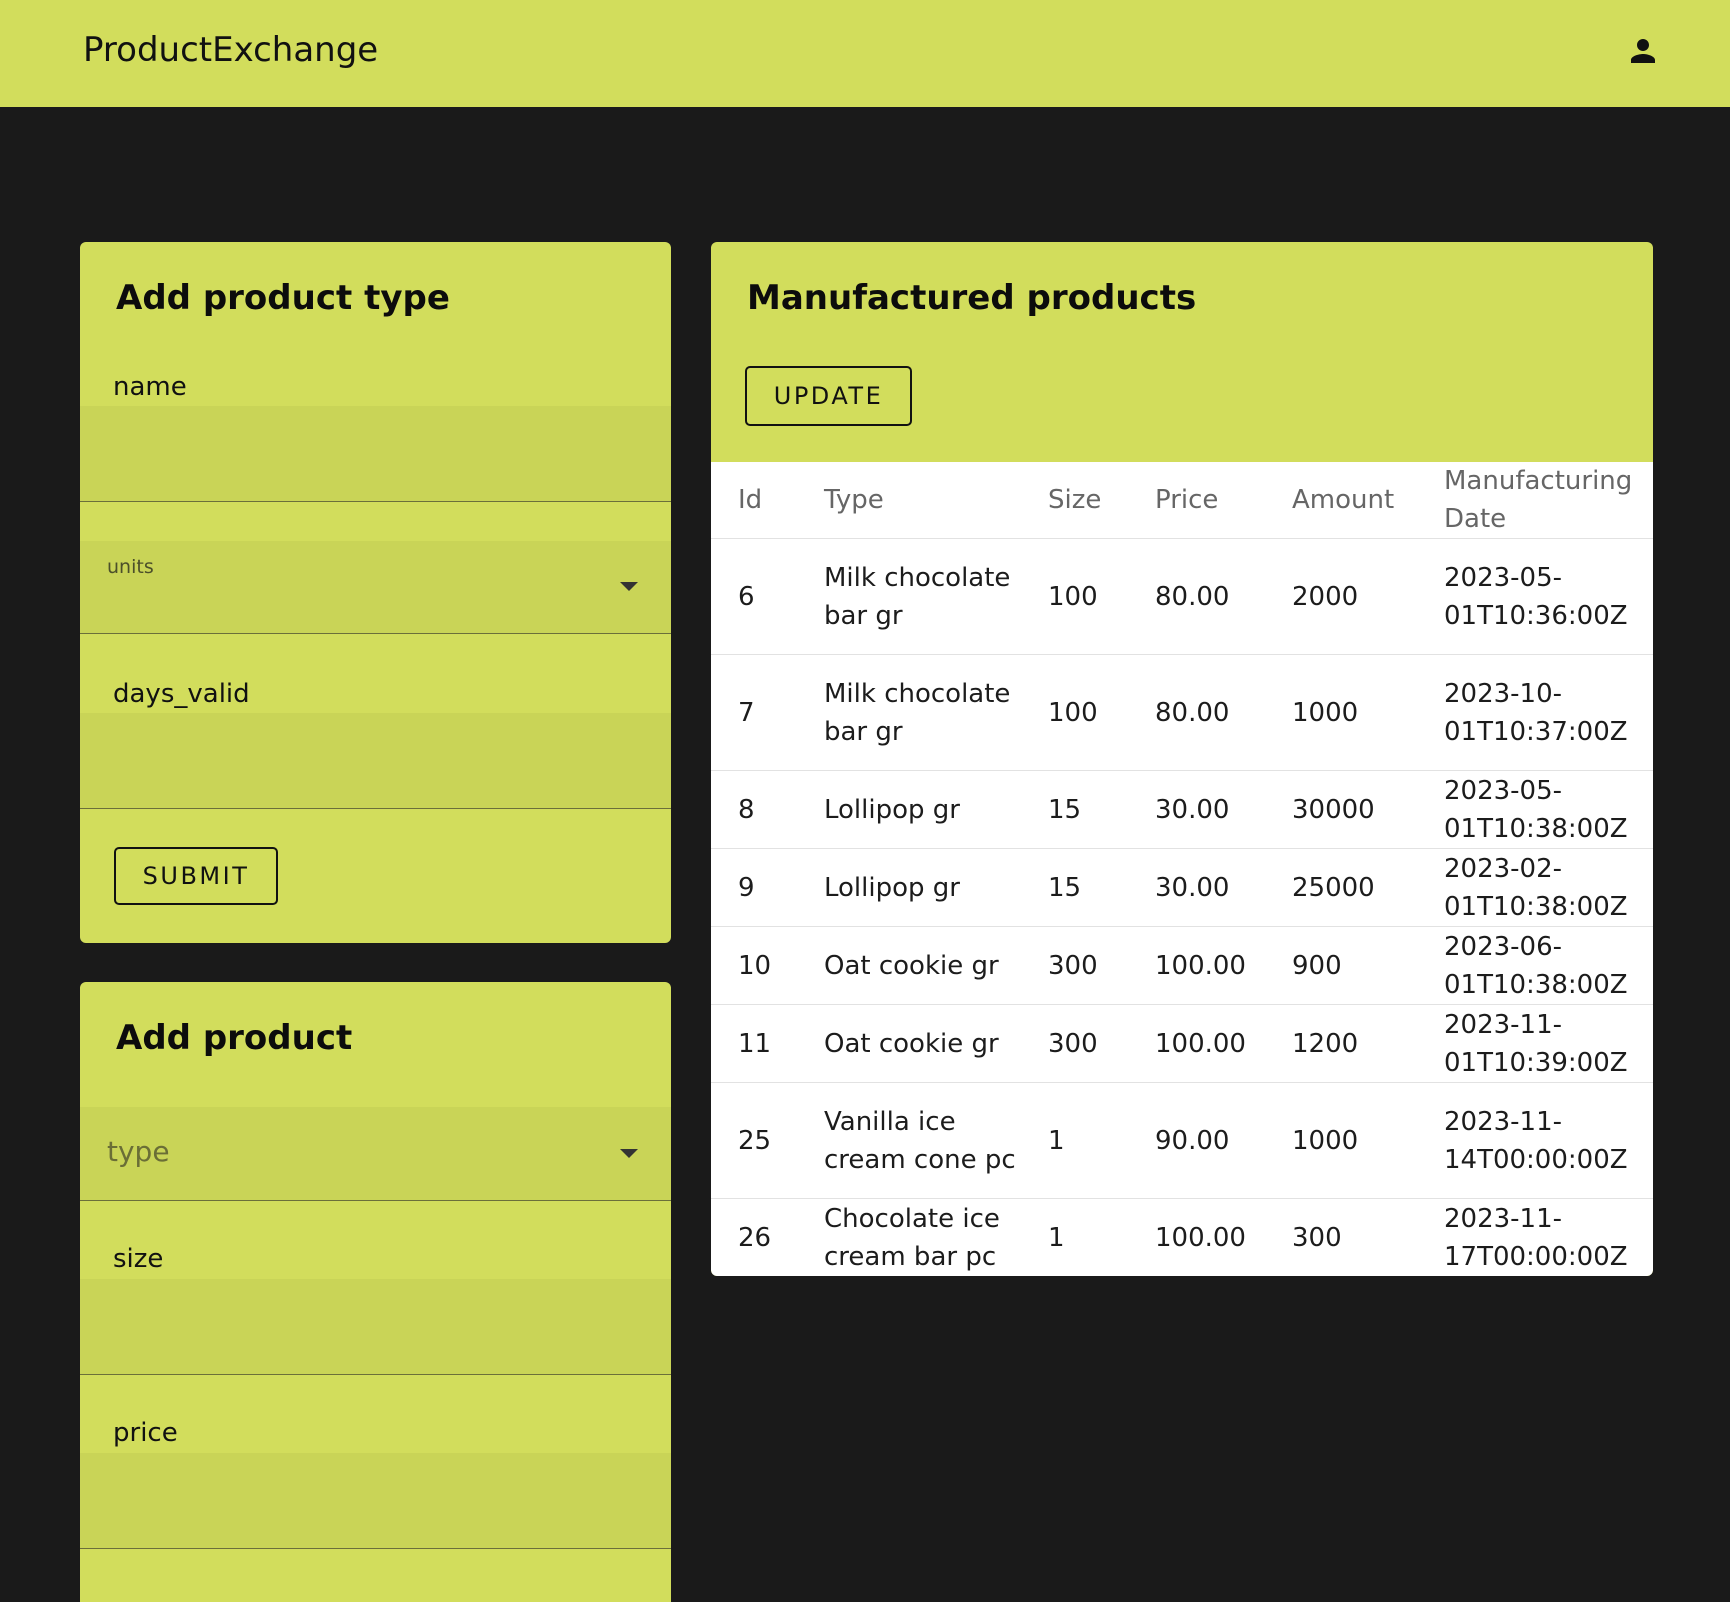 Image resolution: width=1730 pixels, height=1602 pixels. Describe the element at coordinates (375, 1327) in the screenshot. I see `size-input` at that location.